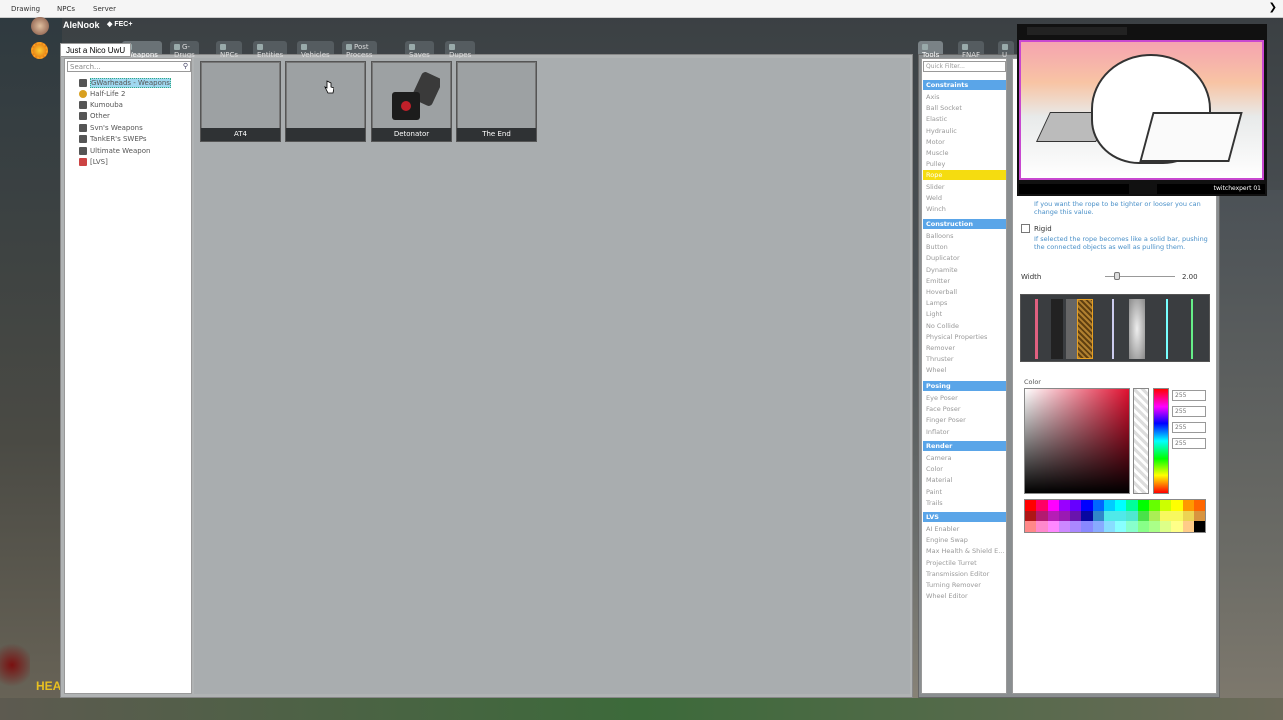  Describe the element at coordinates (966, 432) in the screenshot. I see `tool-item: Inflator` at that location.